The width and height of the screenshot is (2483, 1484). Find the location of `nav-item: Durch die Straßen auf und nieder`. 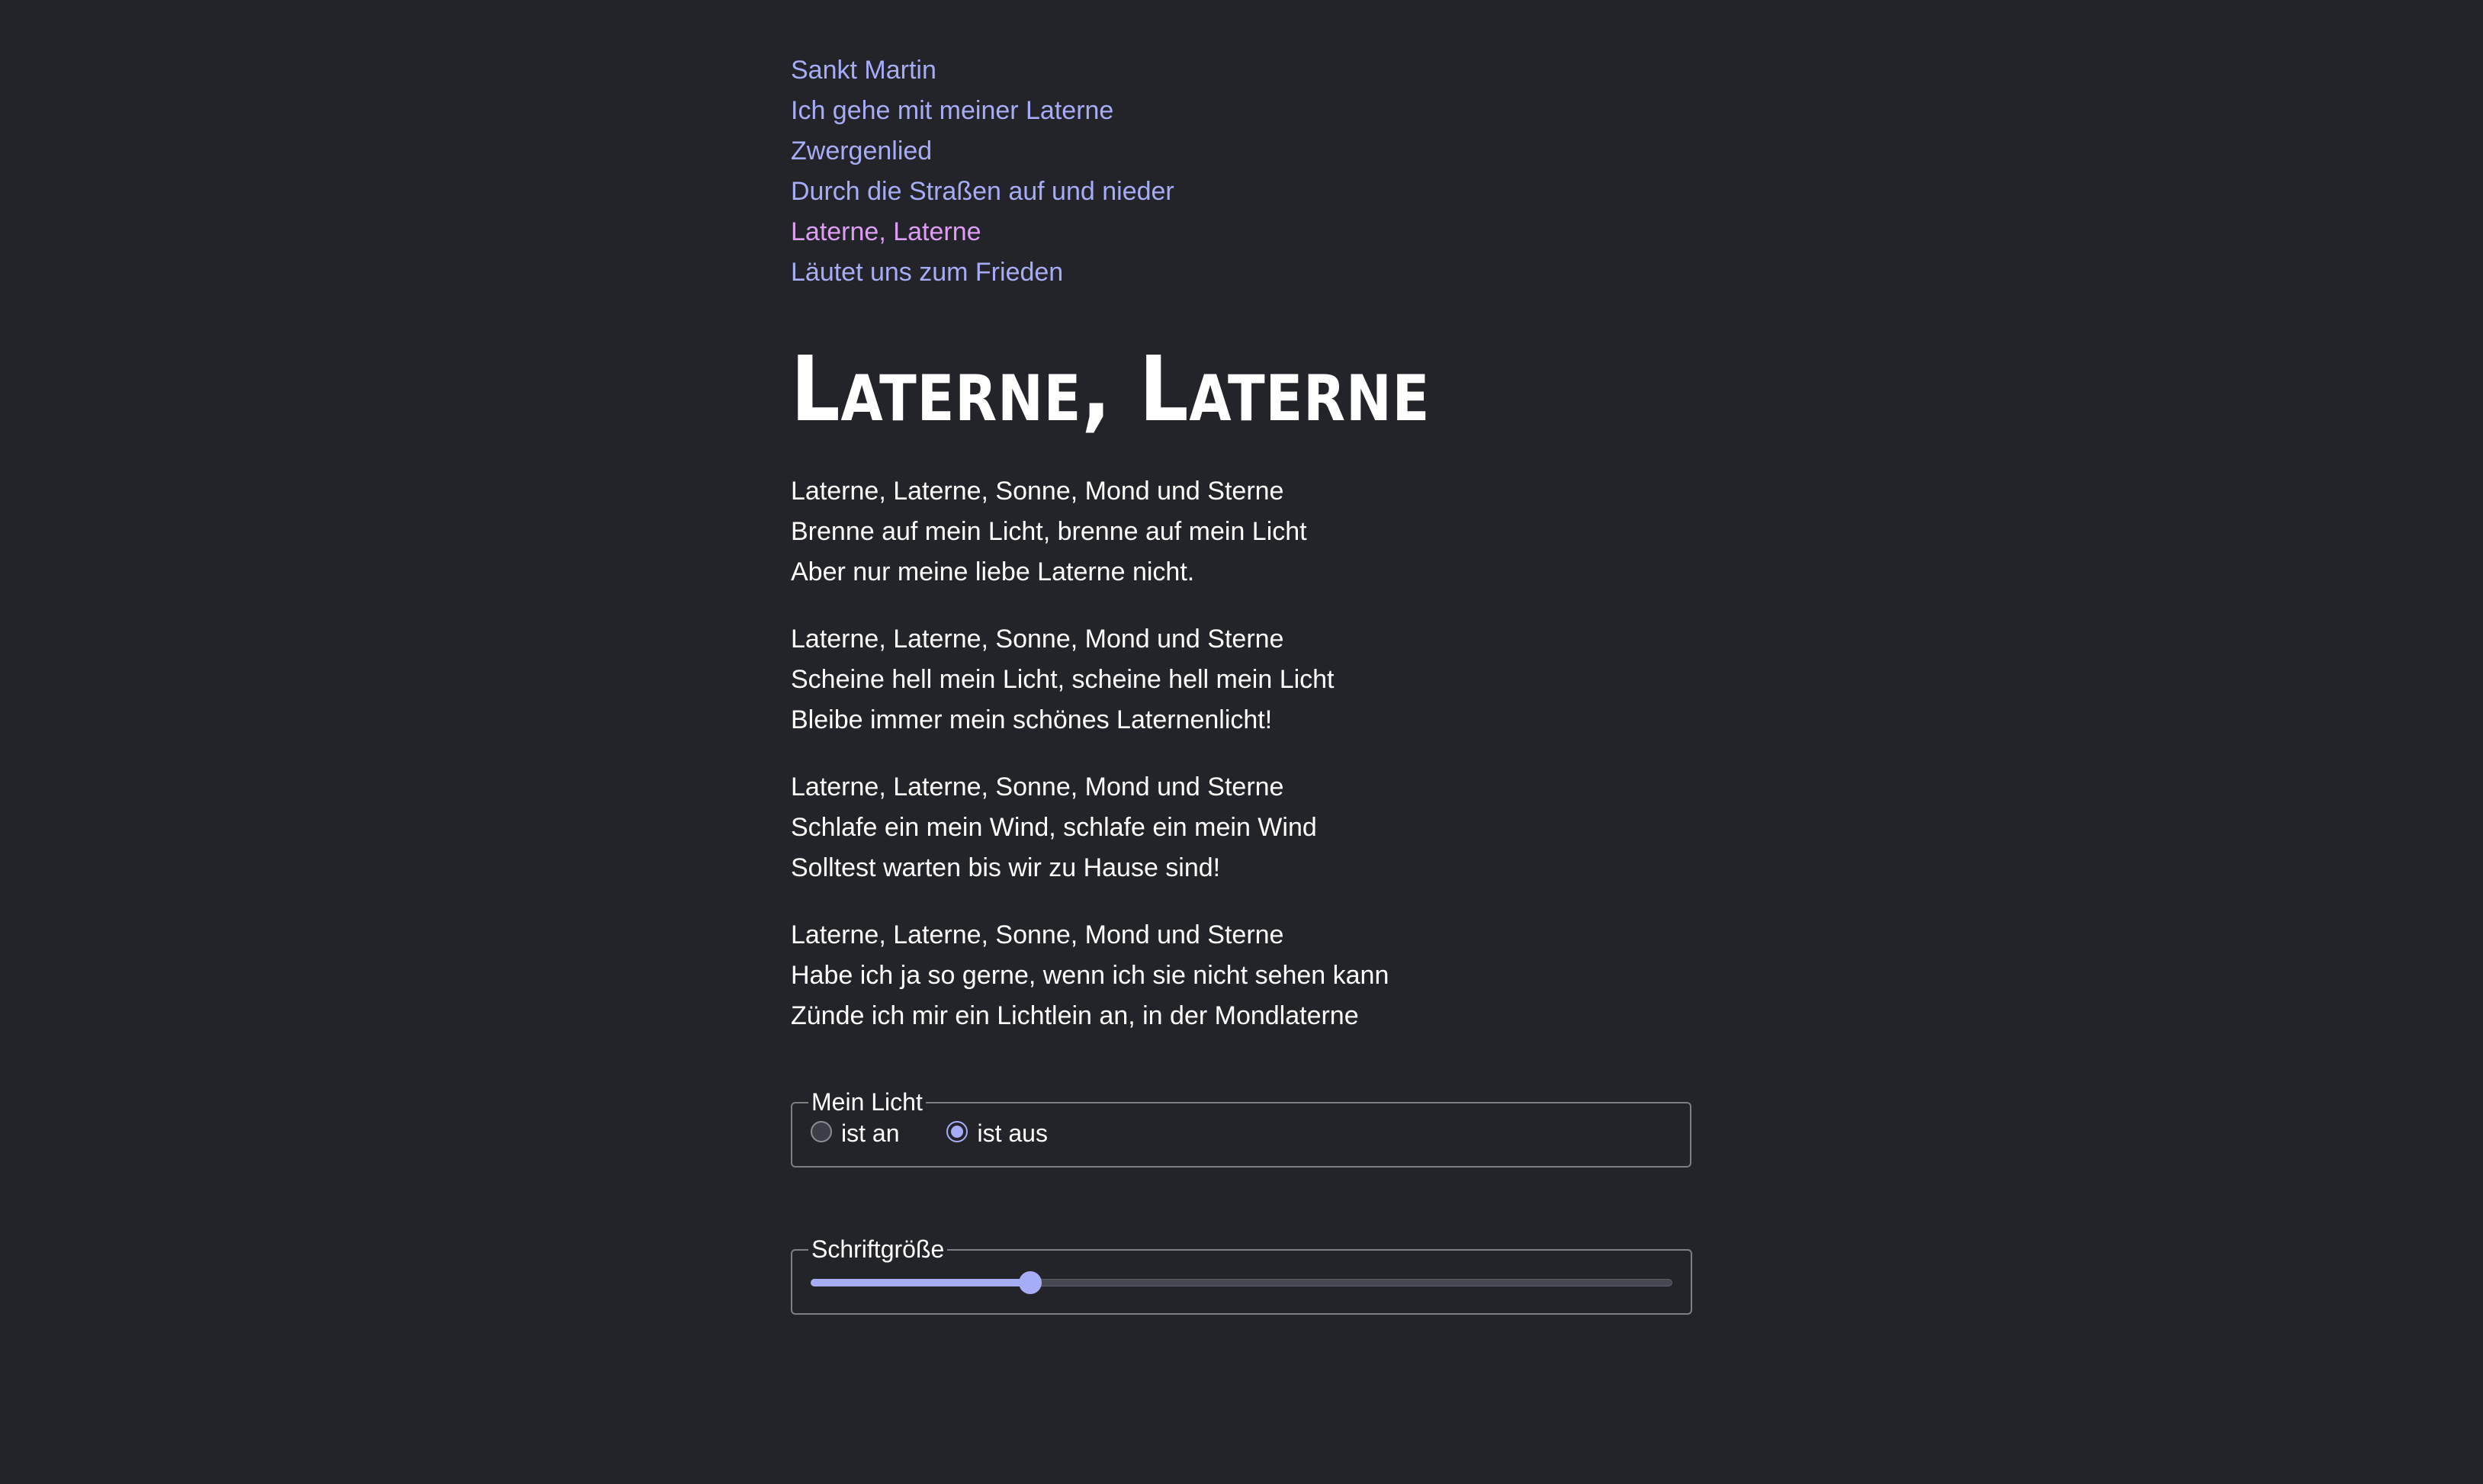

nav-item: Durch die Straßen auf und nieder is located at coordinates (982, 192).